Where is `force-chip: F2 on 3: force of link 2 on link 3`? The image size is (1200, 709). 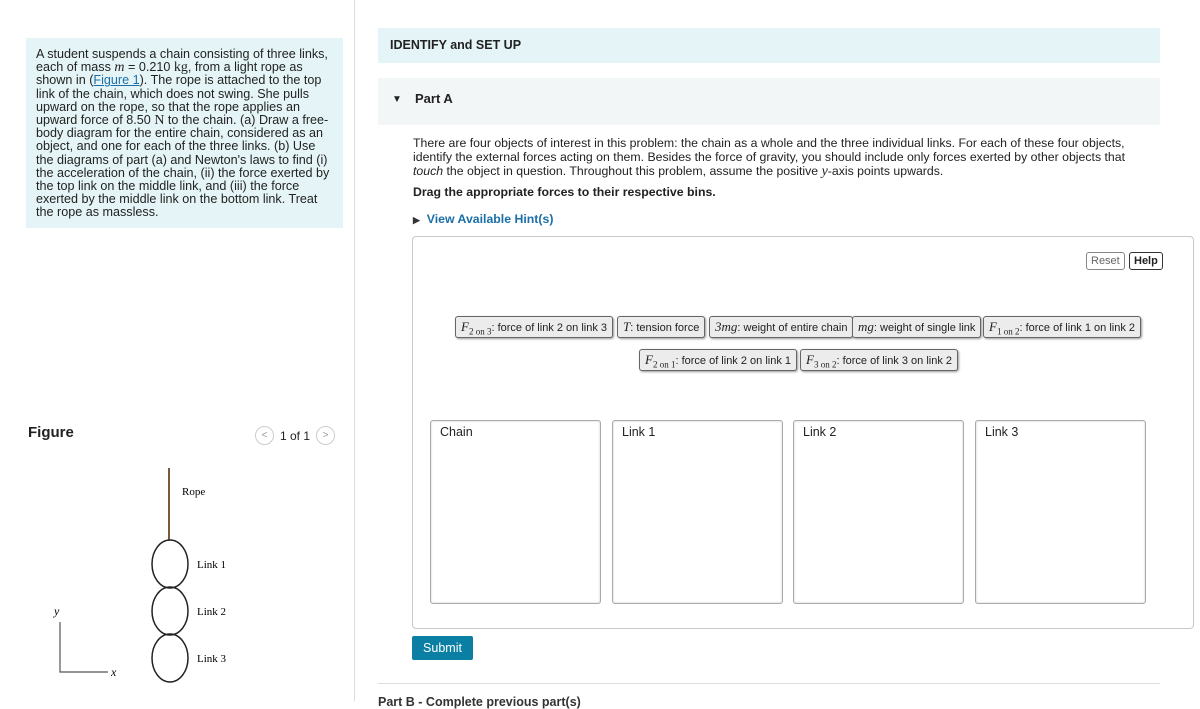
force-chip: F2 on 3: force of link 2 on link 3 is located at coordinates (534, 327).